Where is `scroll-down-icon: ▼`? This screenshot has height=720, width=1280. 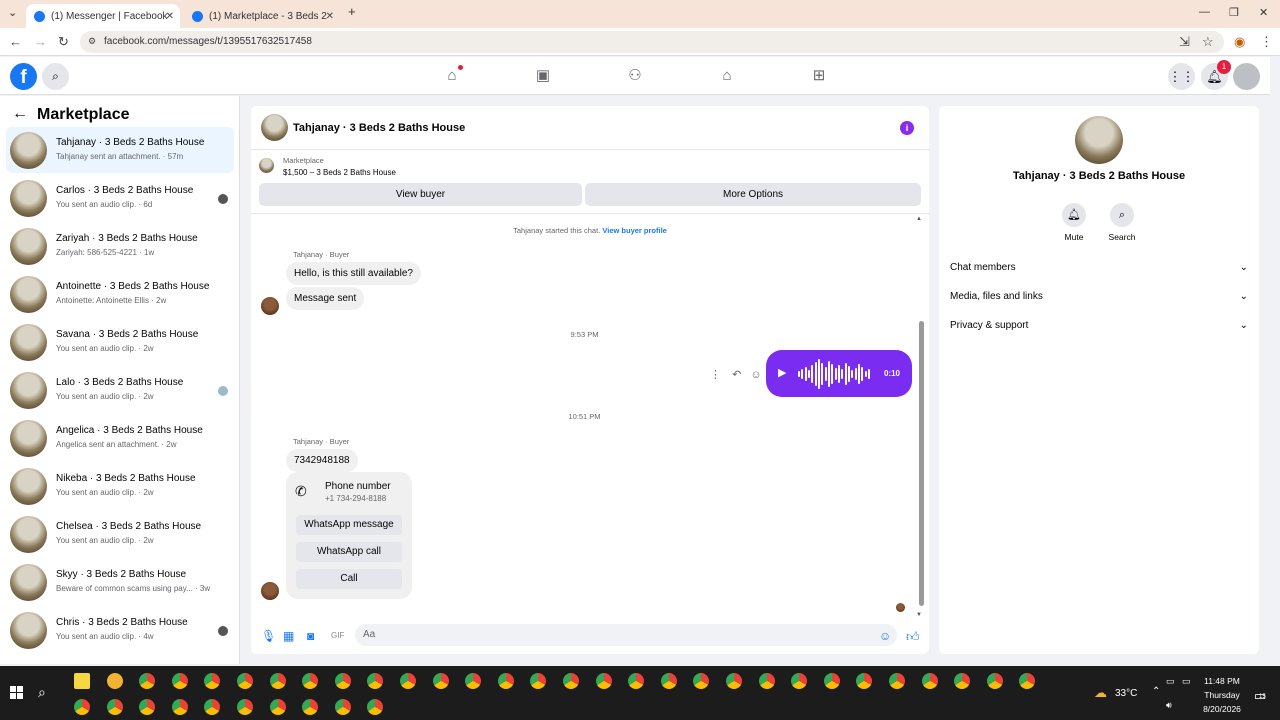 scroll-down-icon: ▼ is located at coordinates (919, 615).